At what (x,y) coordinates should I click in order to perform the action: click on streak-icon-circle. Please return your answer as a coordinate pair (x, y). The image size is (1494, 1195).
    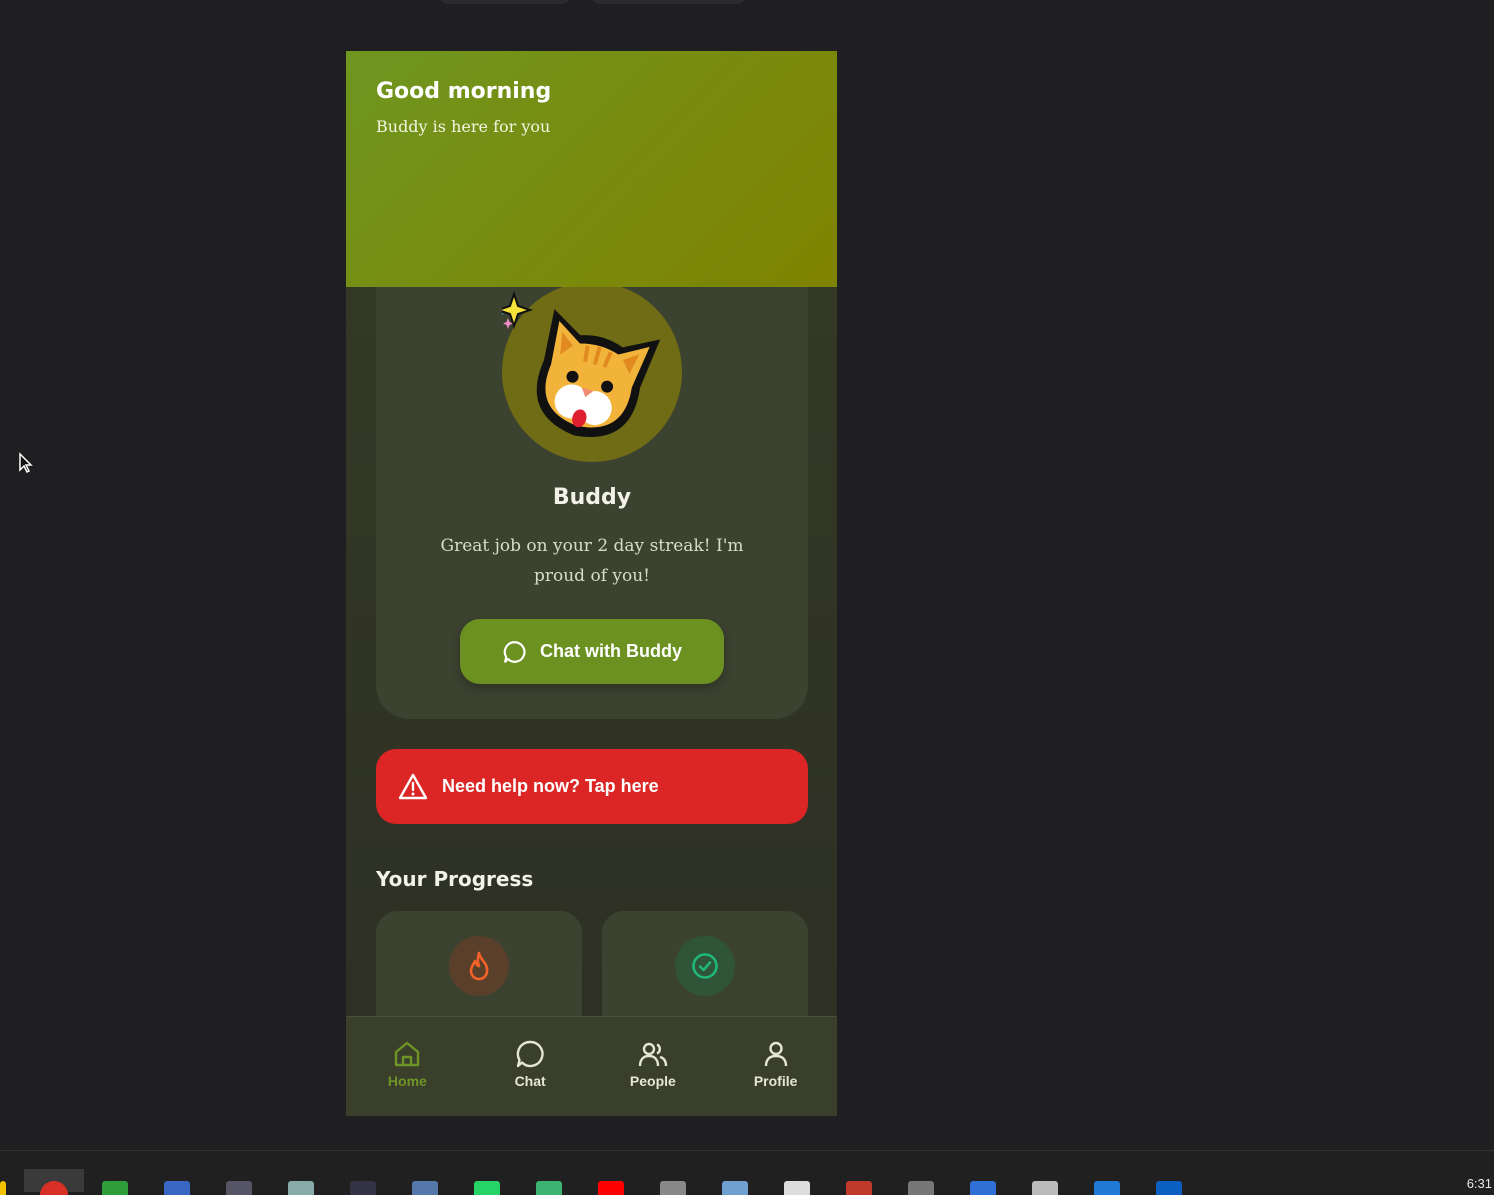
    Looking at the image, I should click on (479, 966).